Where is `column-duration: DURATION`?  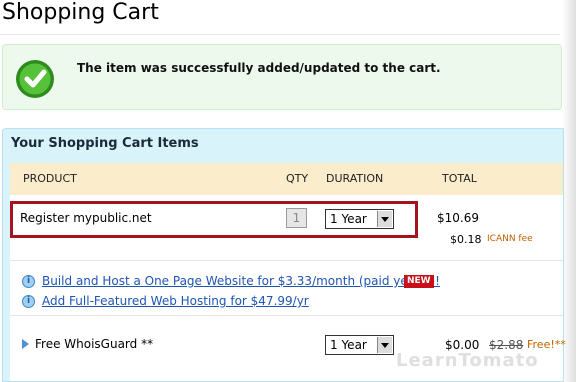
column-duration: DURATION is located at coordinates (355, 178).